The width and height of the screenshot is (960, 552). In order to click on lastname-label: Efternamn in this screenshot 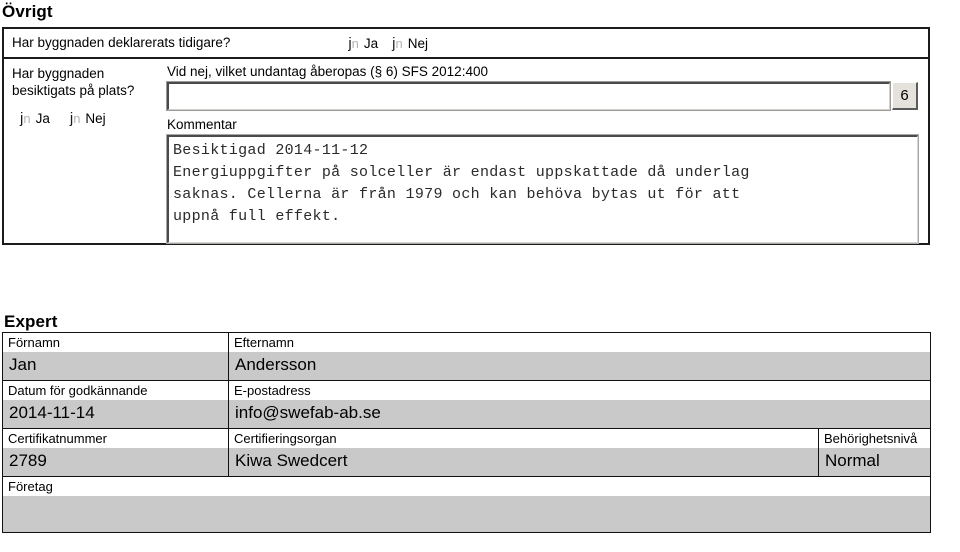, I will do `click(579, 342)`.